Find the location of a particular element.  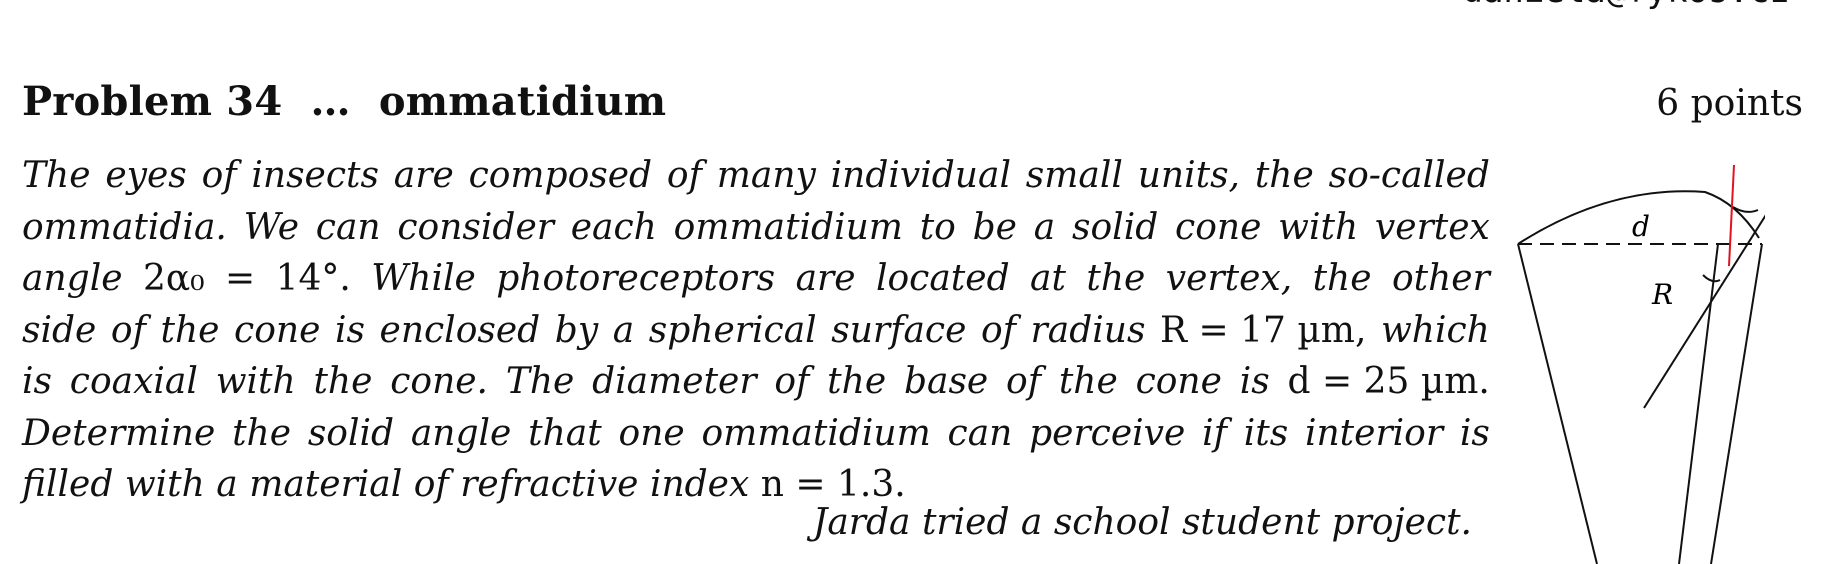

word: side is located at coordinates (59, 330).